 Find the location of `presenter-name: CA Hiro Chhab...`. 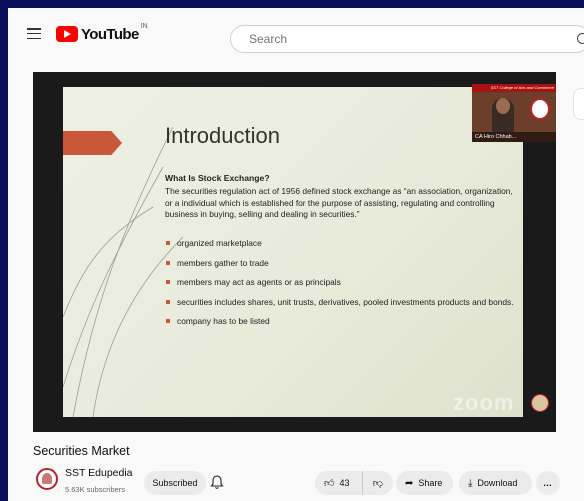

presenter-name: CA Hiro Chhab... is located at coordinates (514, 137).